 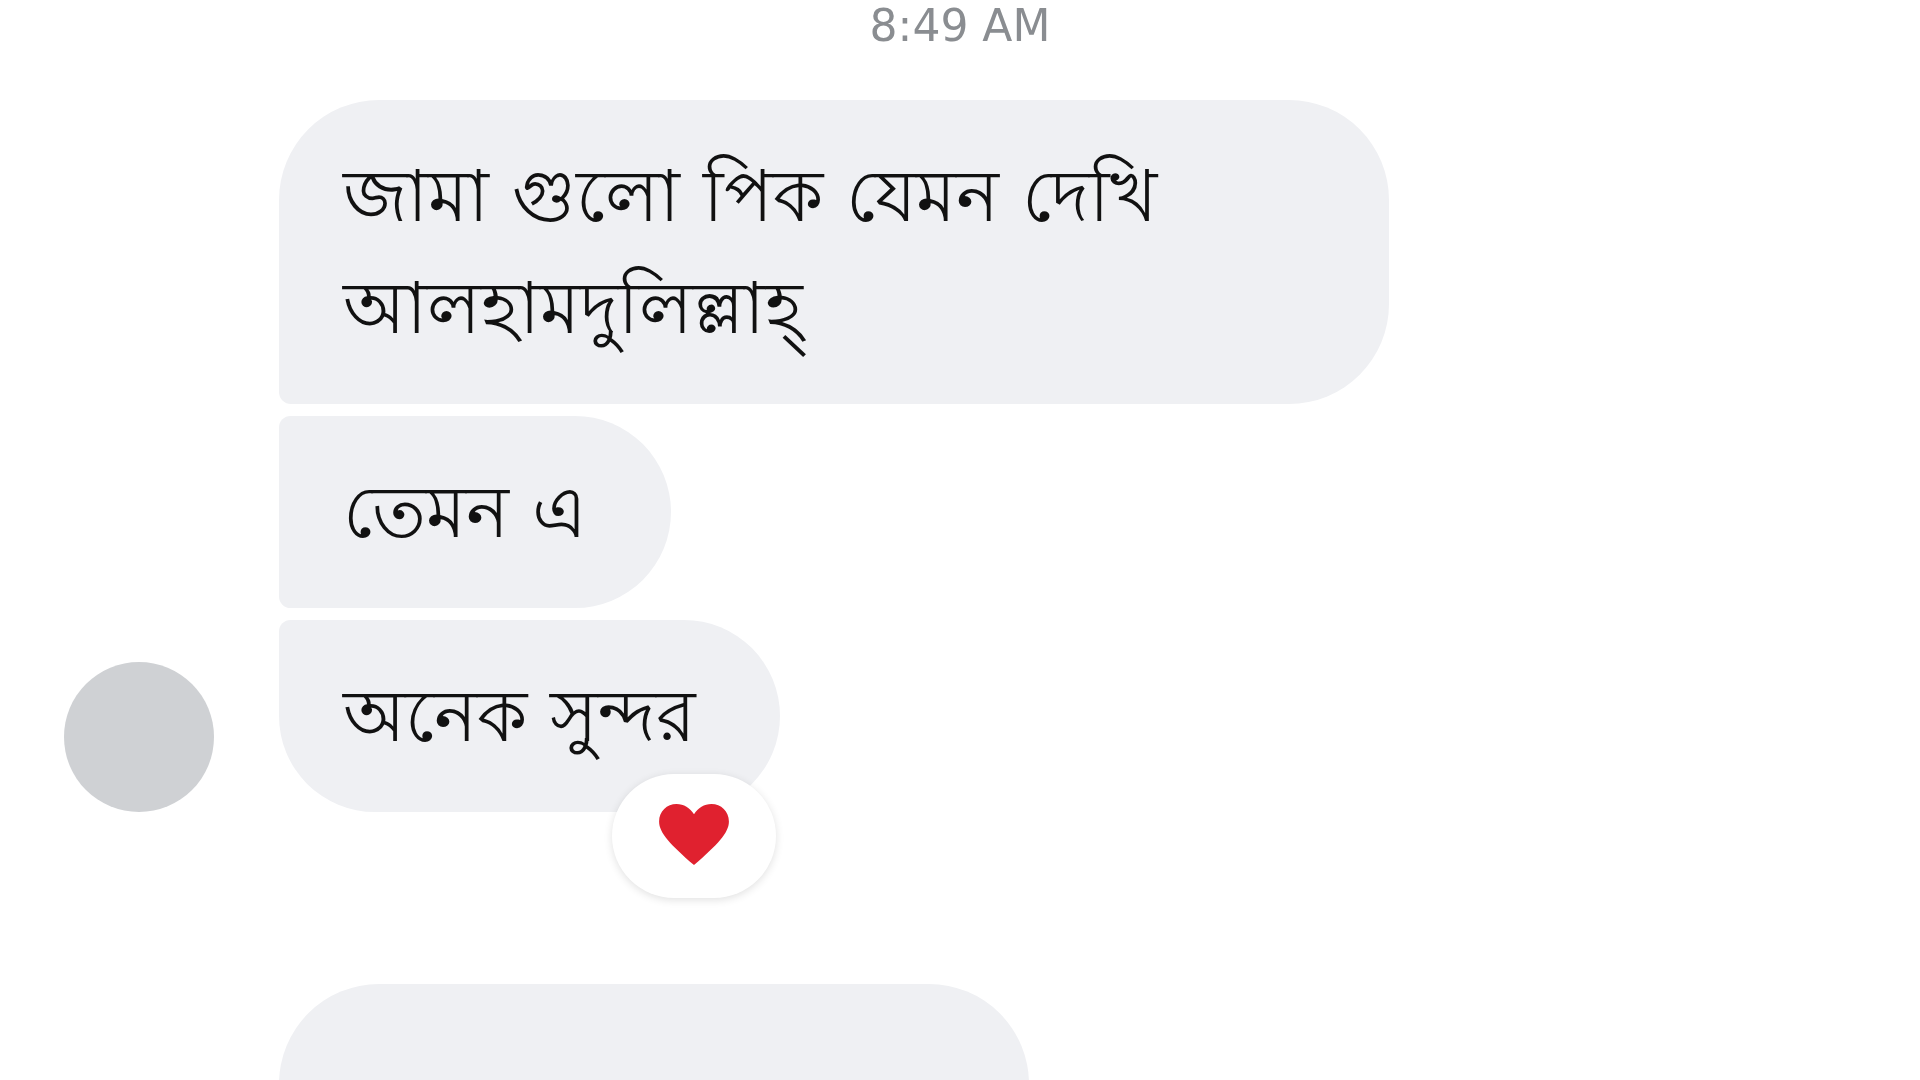 What do you see at coordinates (693, 836) in the screenshot?
I see `heart-icon` at bounding box center [693, 836].